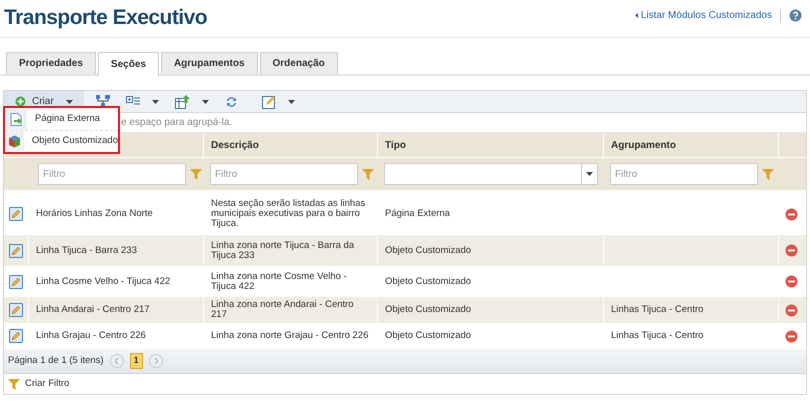 The image size is (810, 406). Describe the element at coordinates (288, 214) in the screenshot. I see `section-description: Nesta seção serão listadas as linhas municipais executivas para o bairro Tijuca.` at that location.